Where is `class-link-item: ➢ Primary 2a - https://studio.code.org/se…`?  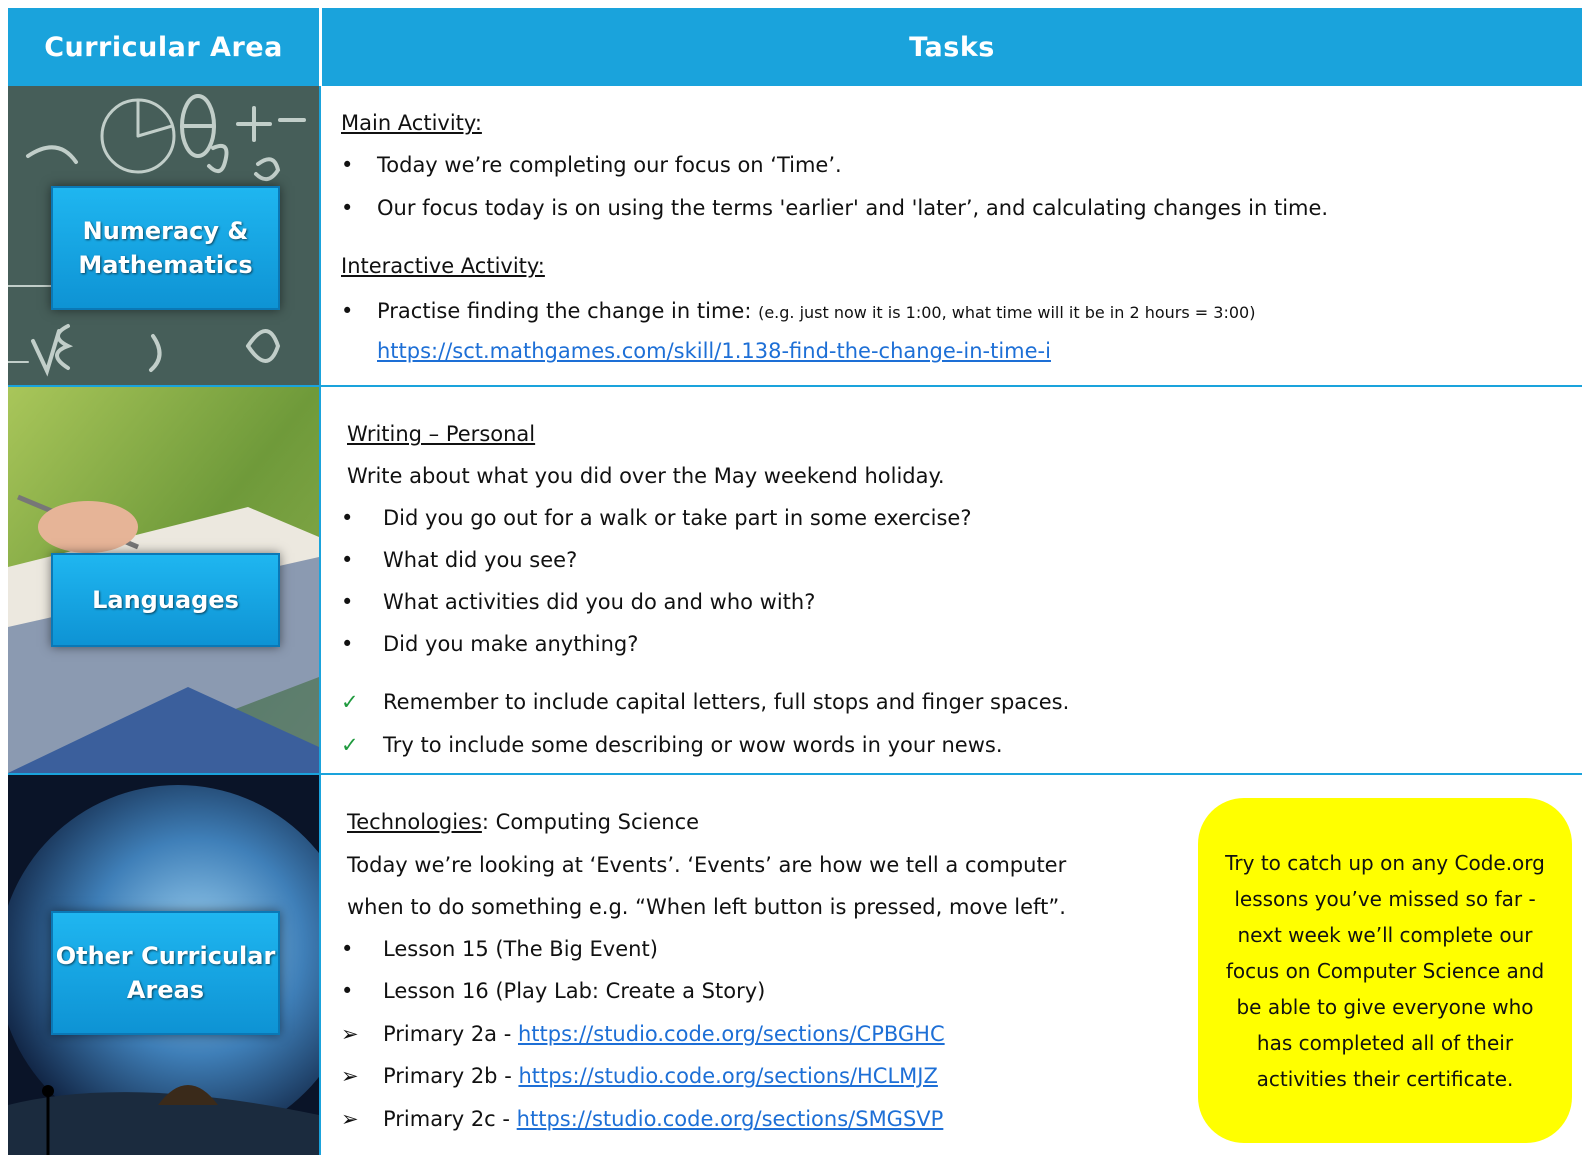
class-link-item: ➢ Primary 2a - https://studio.code.org/se… is located at coordinates (643, 1034).